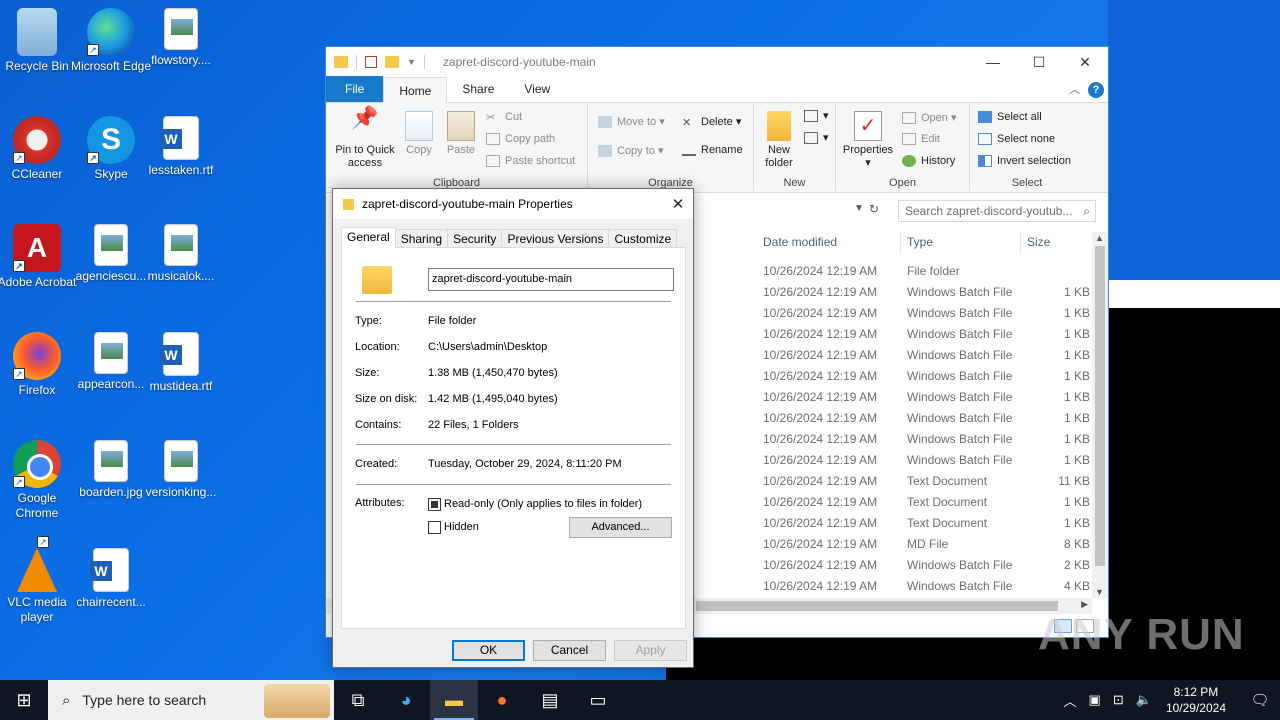 The image size is (1280, 720). I want to click on properties-quick-icon, so click(371, 62).